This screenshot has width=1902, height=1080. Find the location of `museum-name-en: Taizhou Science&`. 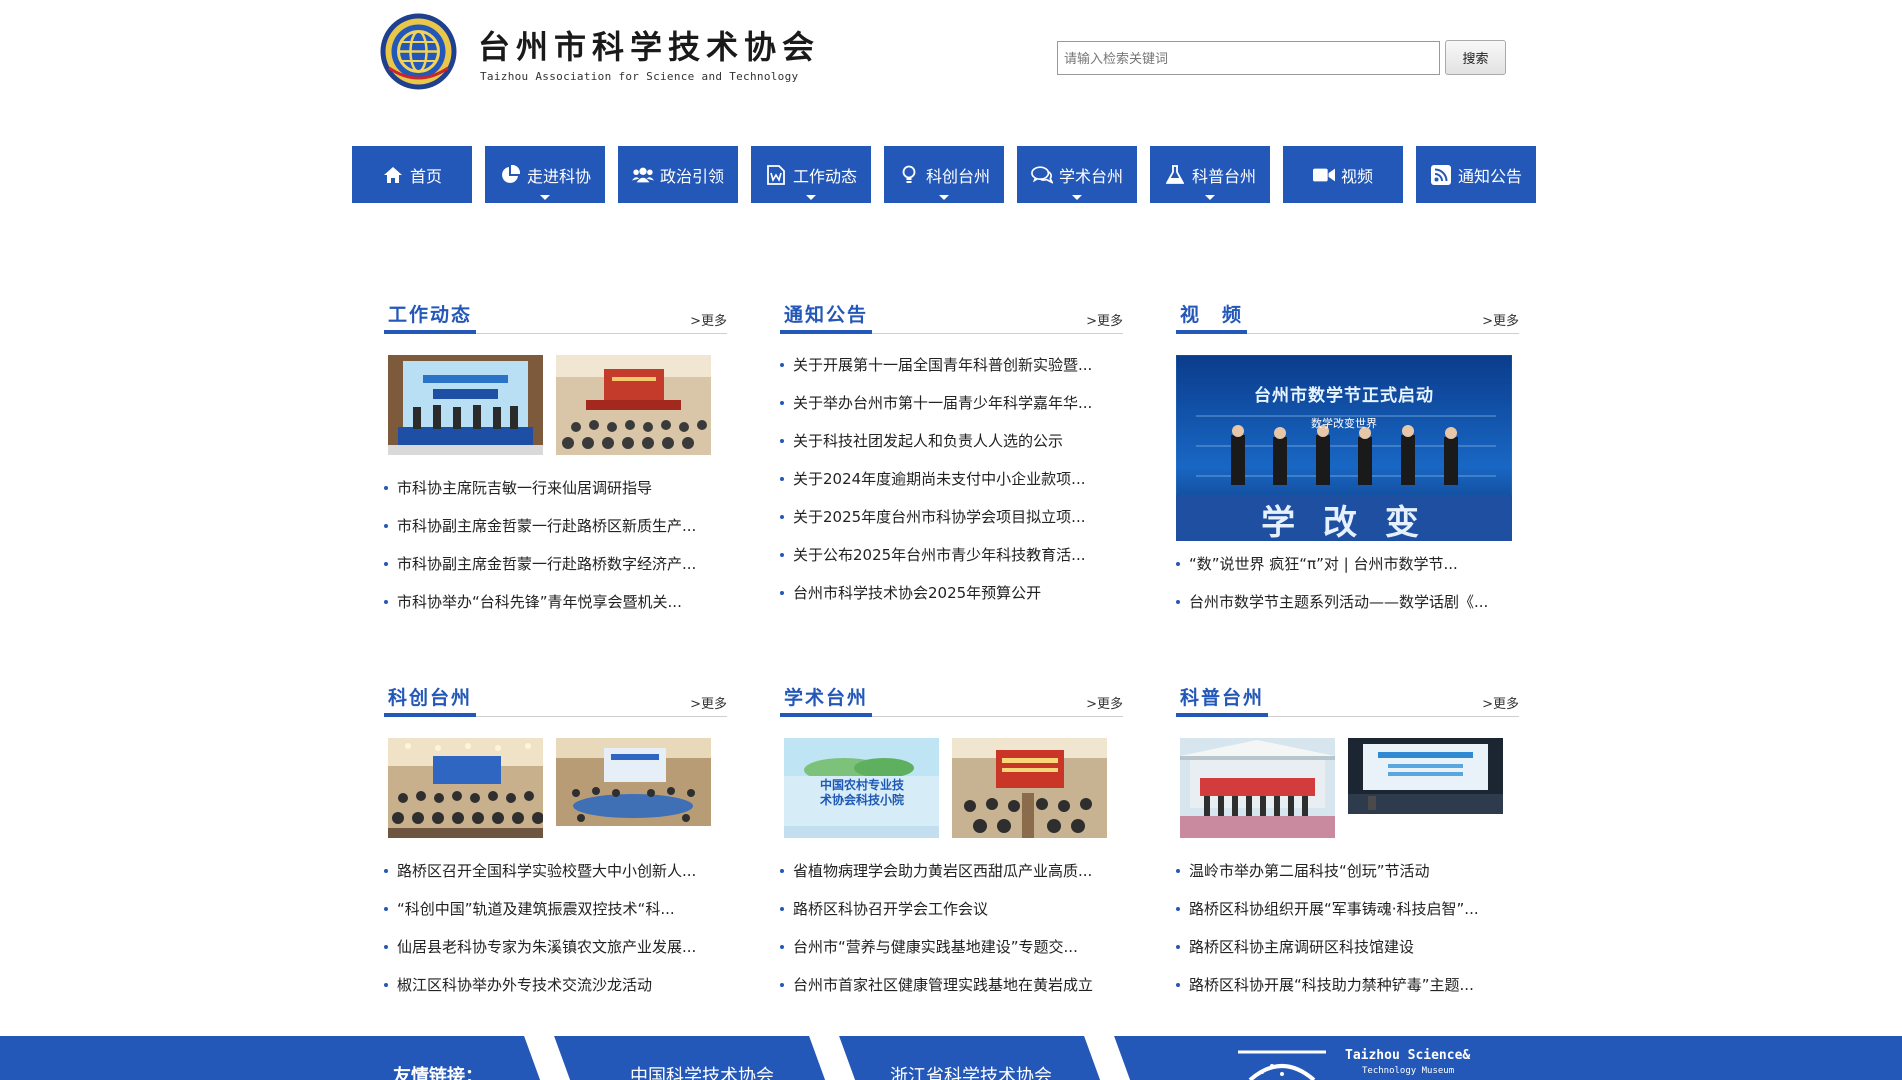

museum-name-en: Taizhou Science& is located at coordinates (1407, 1055).